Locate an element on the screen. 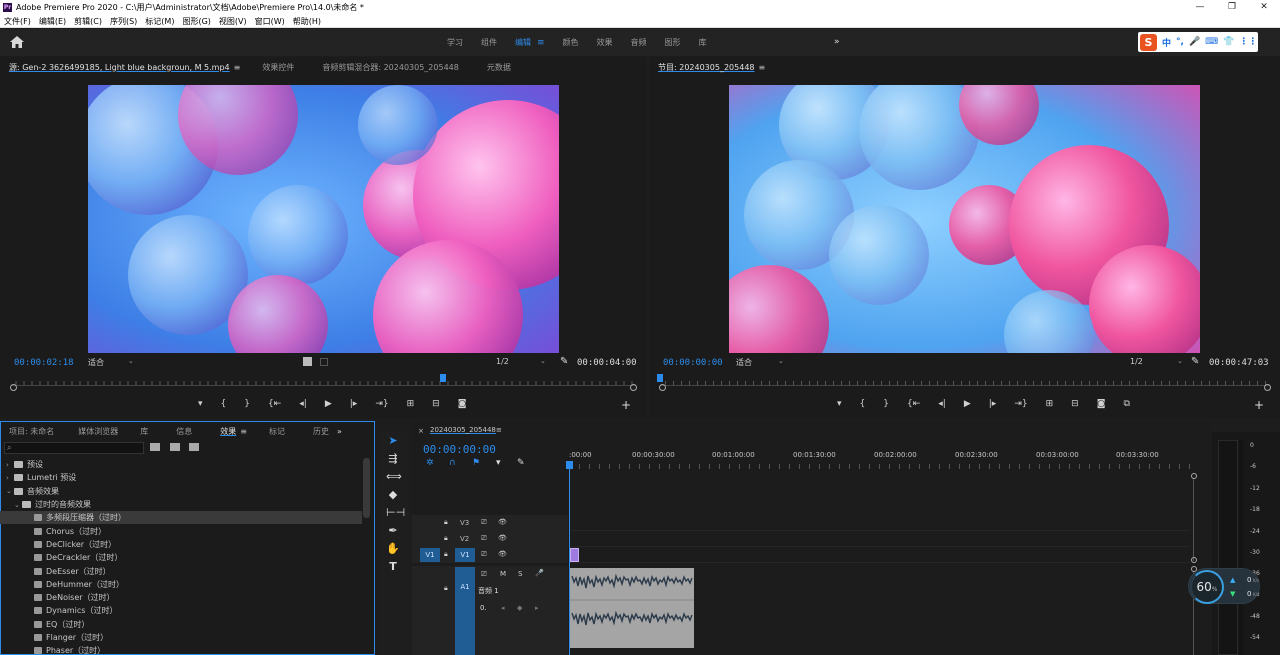 The image size is (1280, 655). tab-sequence: 20240305_205448 is located at coordinates (463, 430).